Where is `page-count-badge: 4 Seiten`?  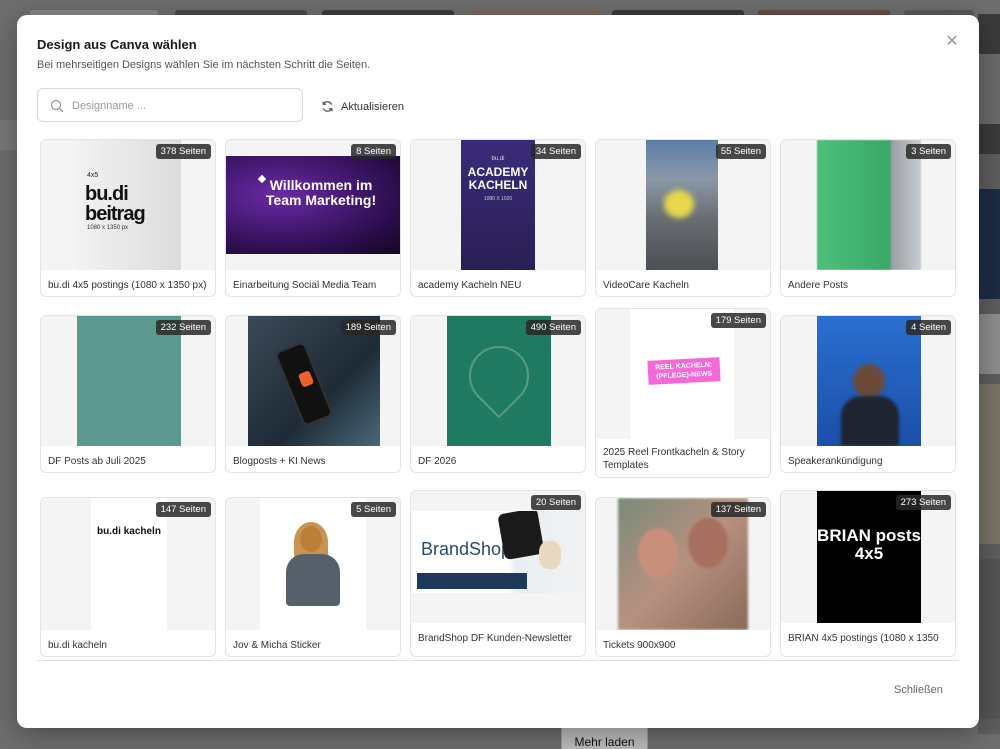 page-count-badge: 4 Seiten is located at coordinates (928, 327).